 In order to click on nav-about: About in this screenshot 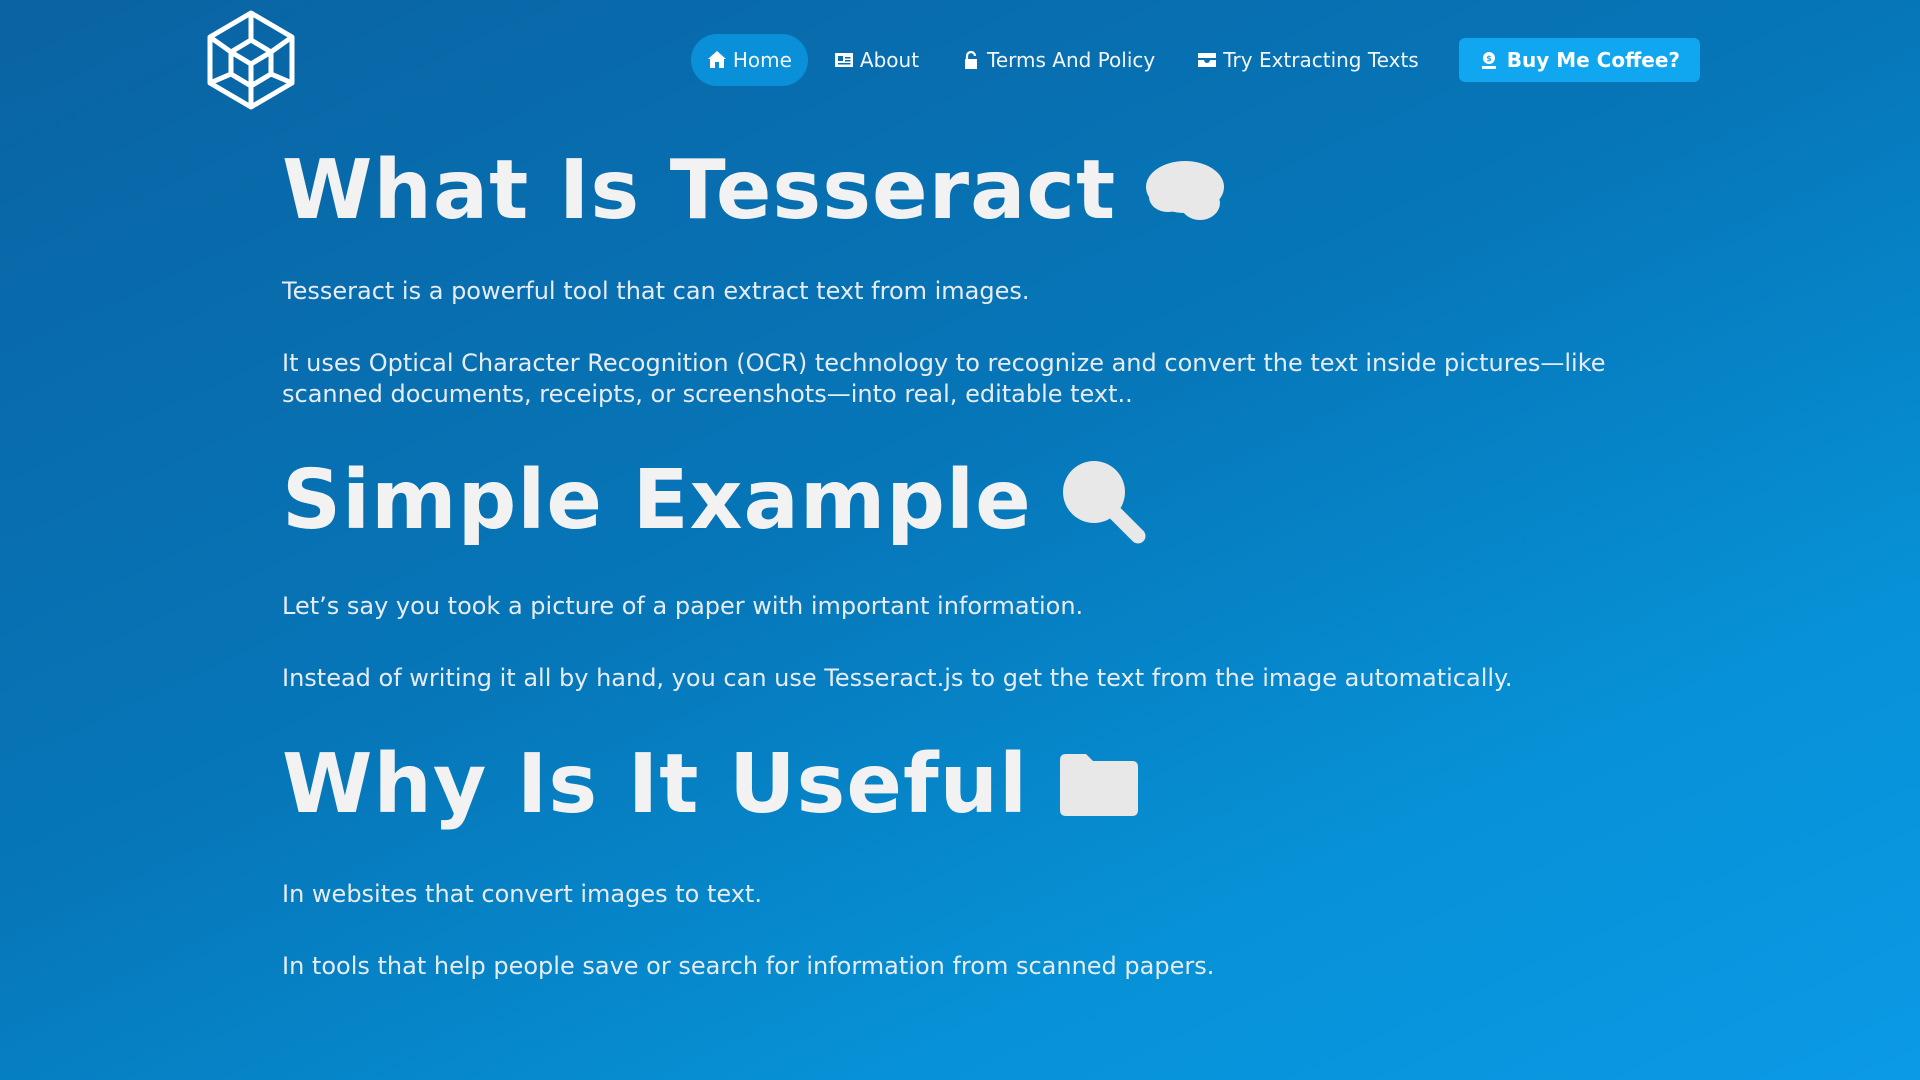, I will do `click(876, 60)`.